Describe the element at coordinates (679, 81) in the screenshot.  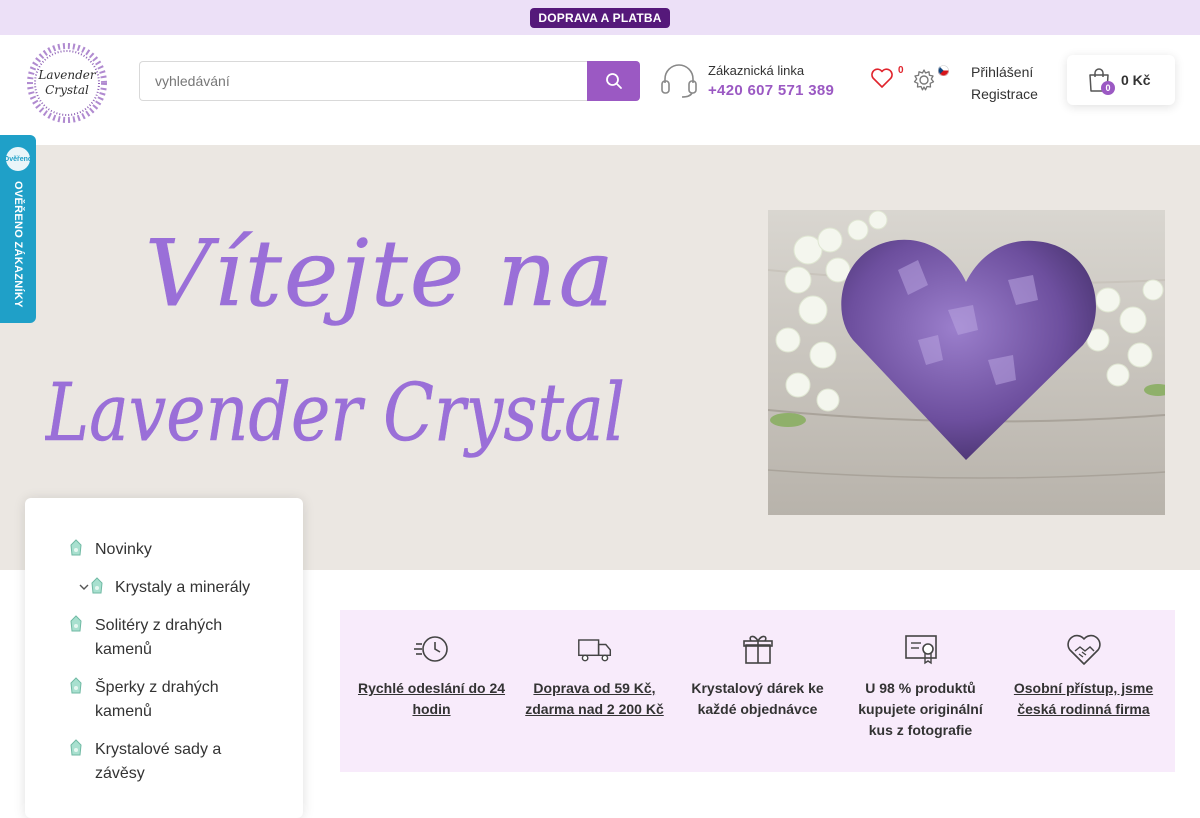
I see `headset-icon` at that location.